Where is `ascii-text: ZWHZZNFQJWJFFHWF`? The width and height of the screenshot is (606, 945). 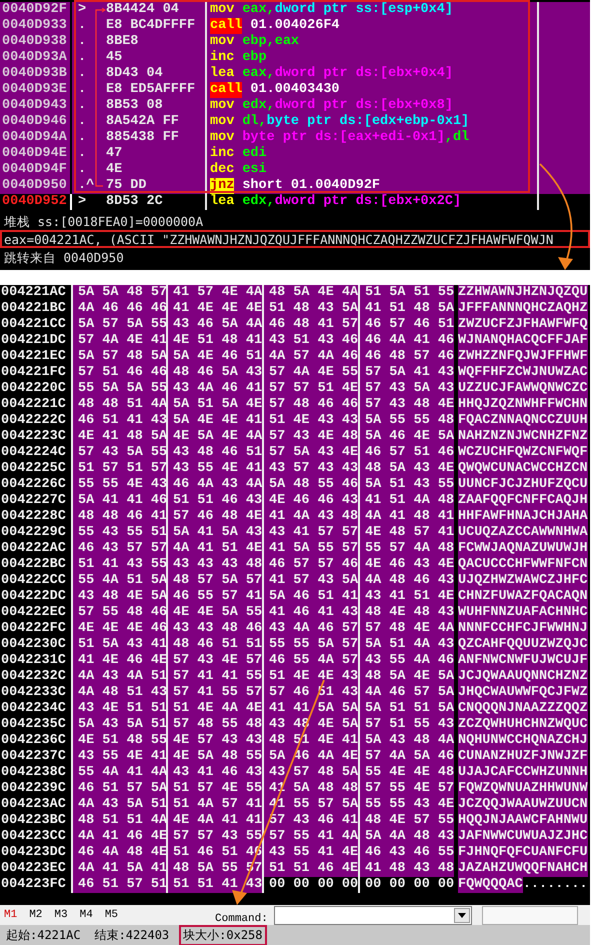 ascii-text: ZWHZZNFQJWJFFHWF is located at coordinates (523, 357).